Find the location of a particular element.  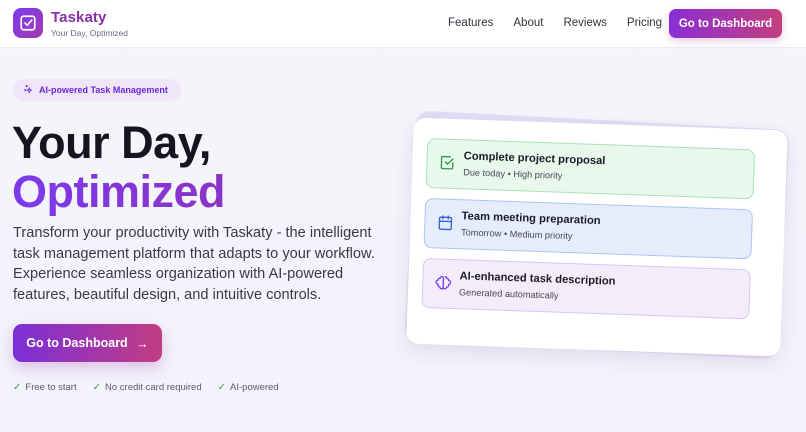

ai-badge: AI-powered Task Management is located at coordinates (97, 90).